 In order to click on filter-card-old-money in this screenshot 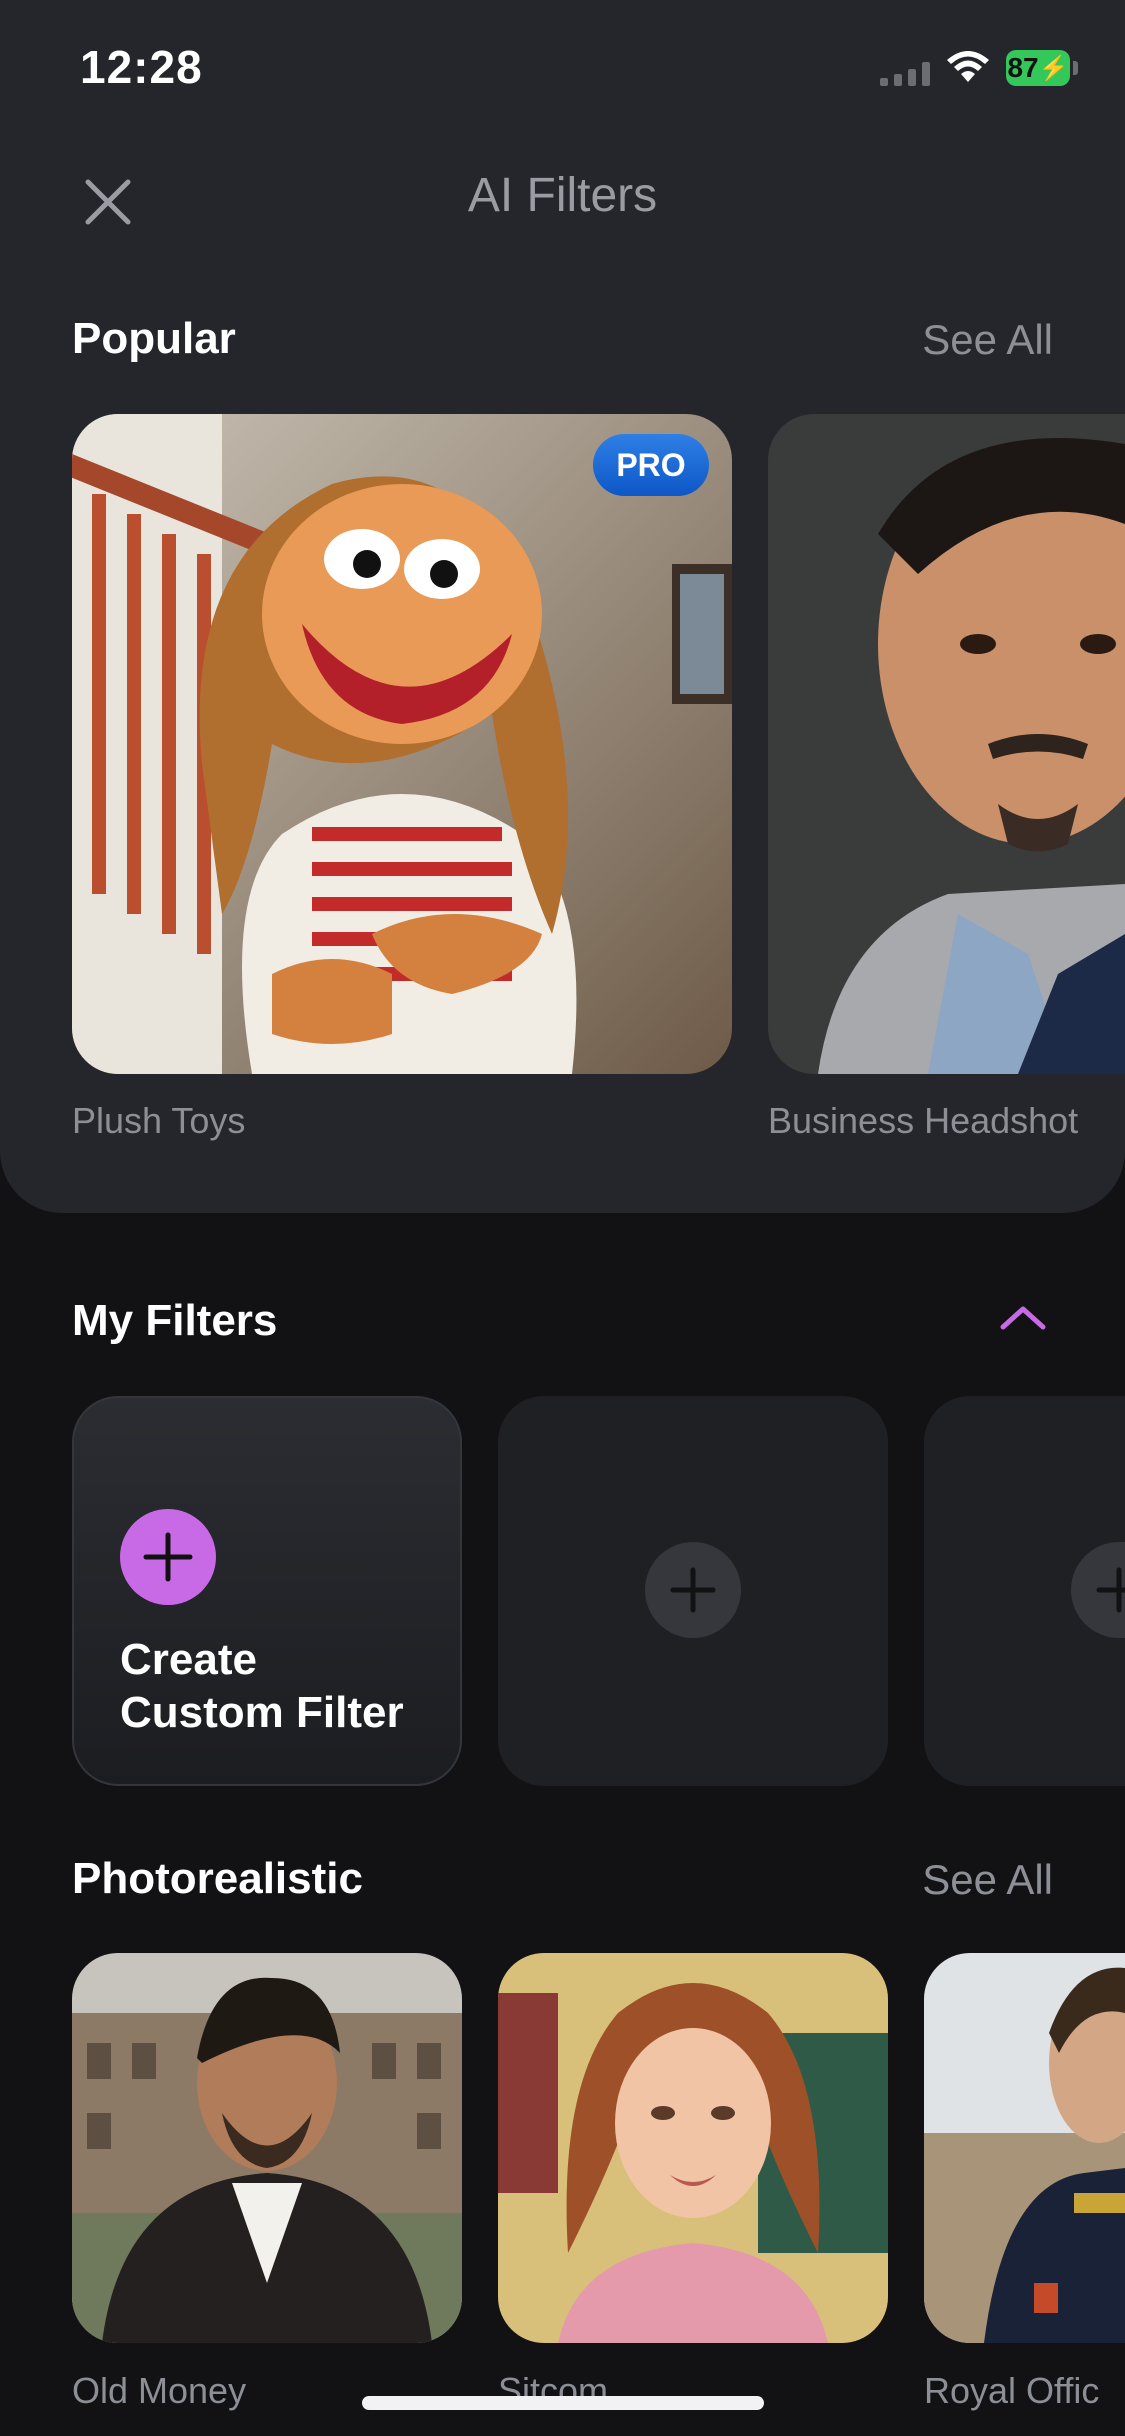, I will do `click(267, 2148)`.